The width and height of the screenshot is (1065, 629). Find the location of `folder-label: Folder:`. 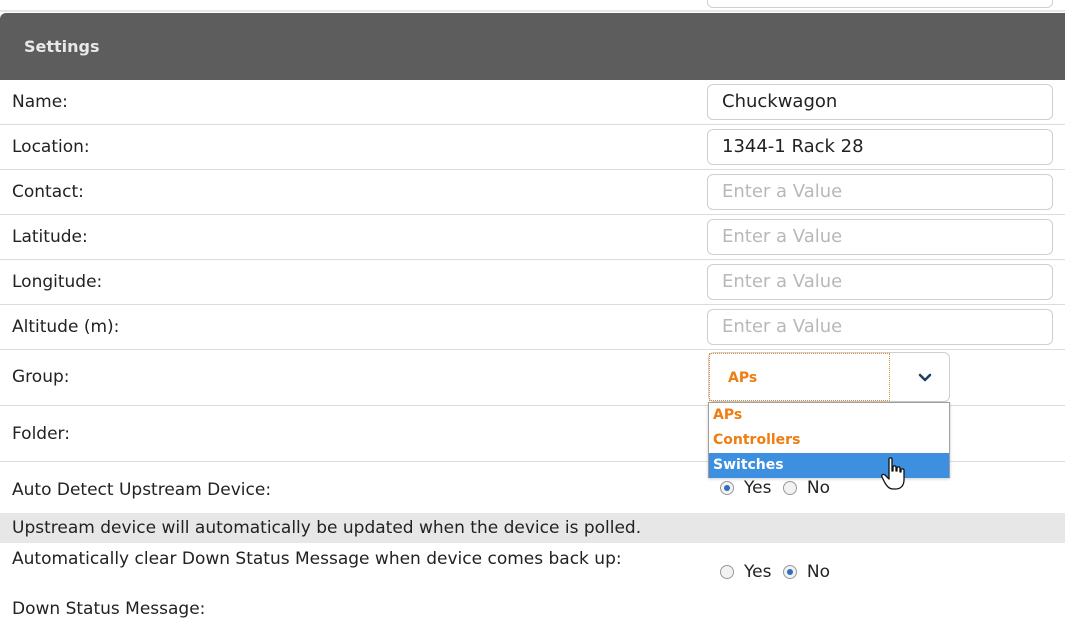

folder-label: Folder: is located at coordinates (41, 434).